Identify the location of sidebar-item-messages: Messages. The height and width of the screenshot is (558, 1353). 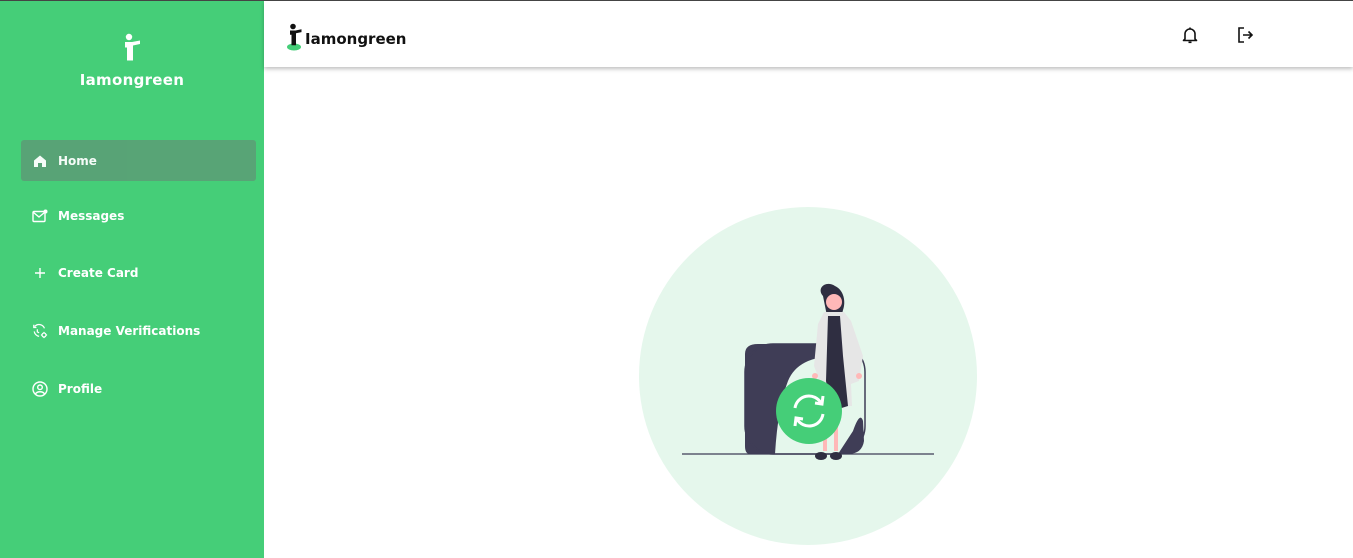
(138, 215).